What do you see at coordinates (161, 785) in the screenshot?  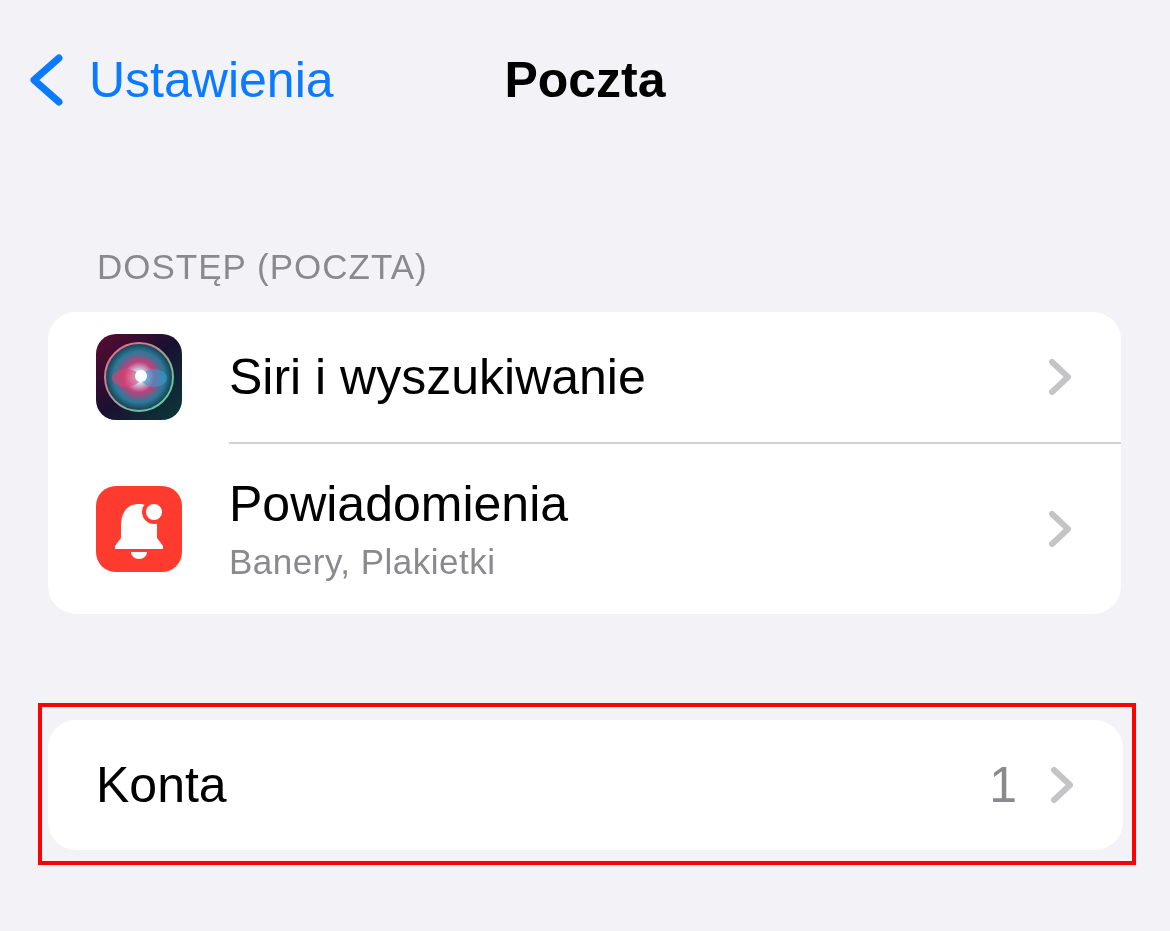 I see `row-title: Konta` at bounding box center [161, 785].